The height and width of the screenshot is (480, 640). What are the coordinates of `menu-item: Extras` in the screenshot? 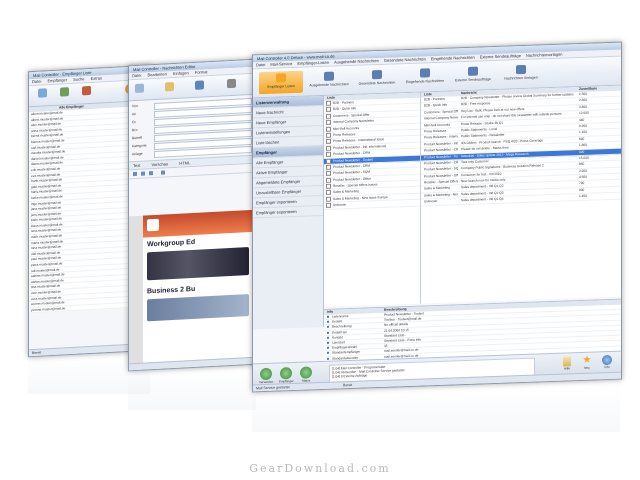 It's located at (96, 78).